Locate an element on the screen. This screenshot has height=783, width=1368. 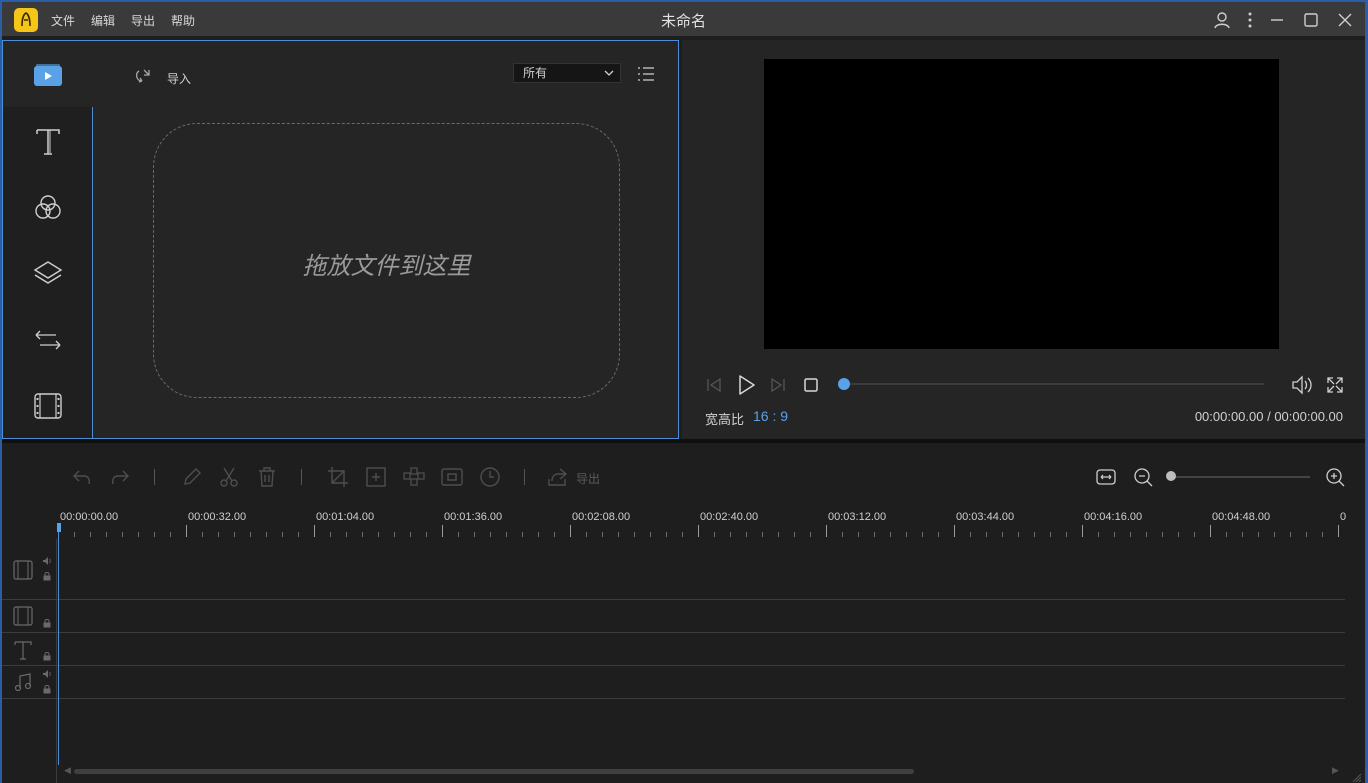
menu-edit: 编辑 is located at coordinates (103, 20).